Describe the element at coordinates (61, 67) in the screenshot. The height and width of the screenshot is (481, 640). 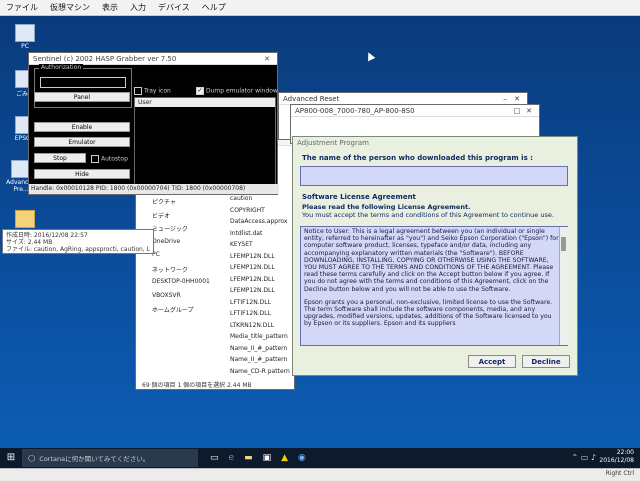
I see `hasp-group-label: Authorization` at that location.